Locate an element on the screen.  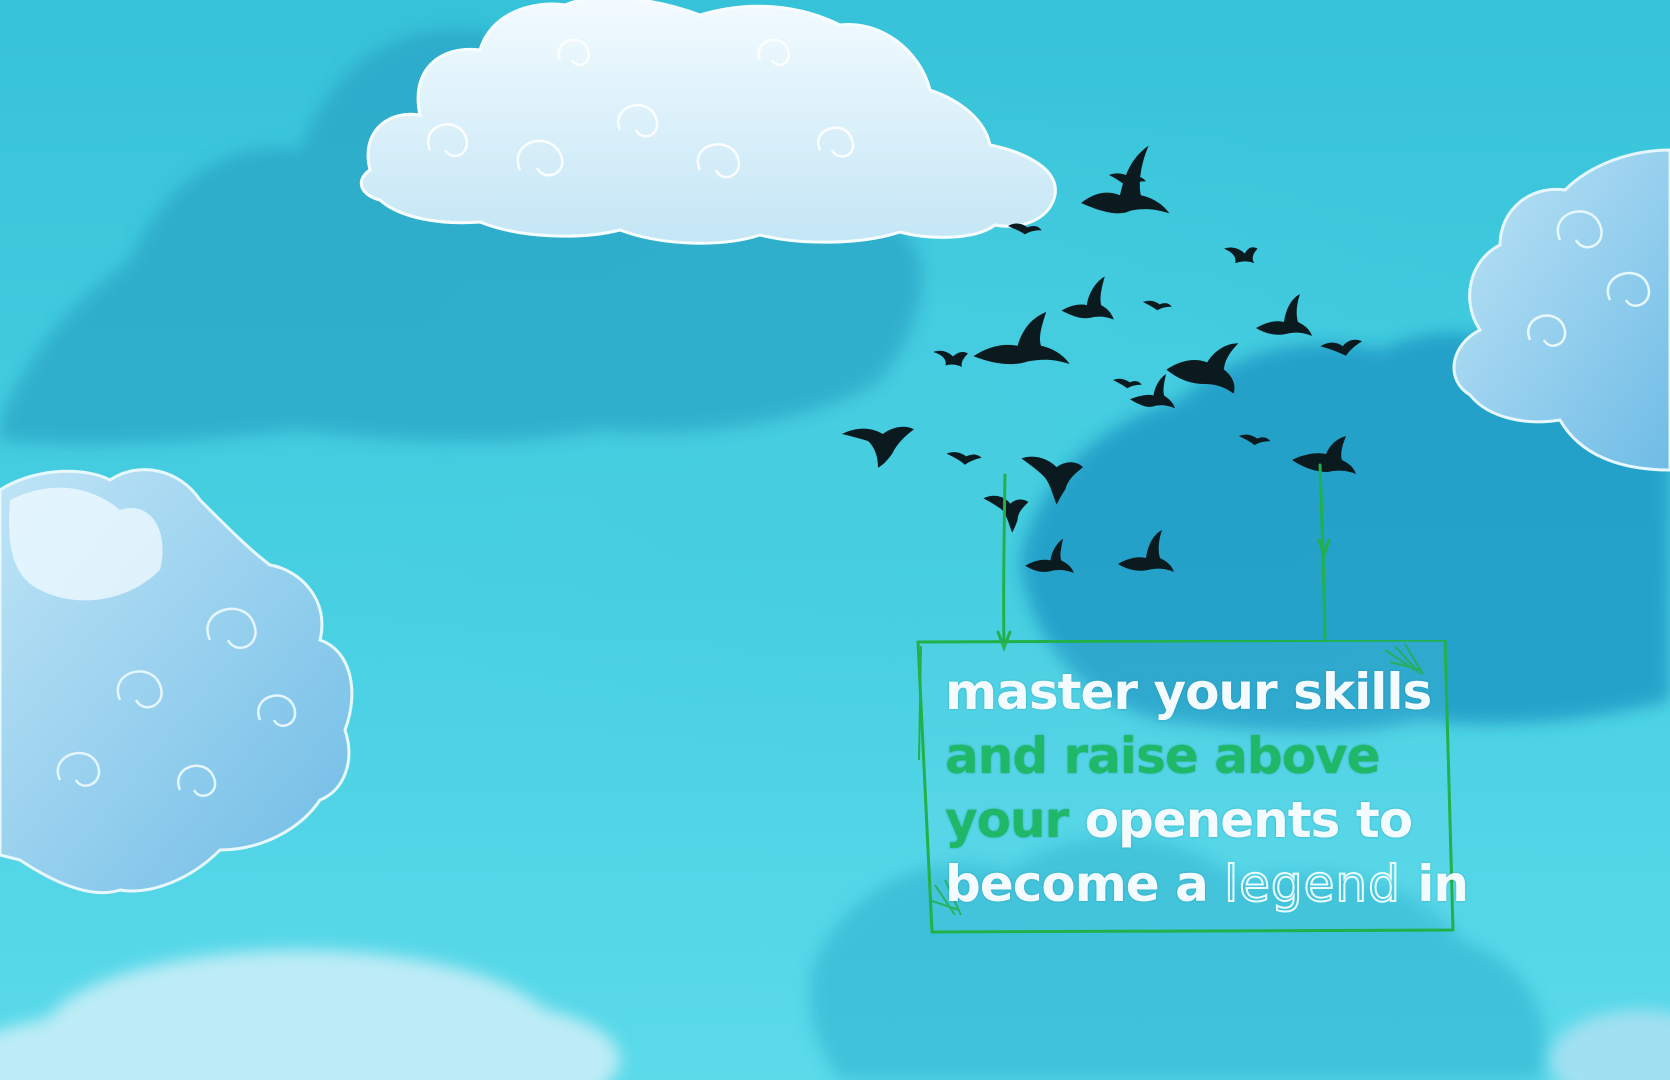
blurred-cloud-bottom-left is located at coordinates (310, 1015).